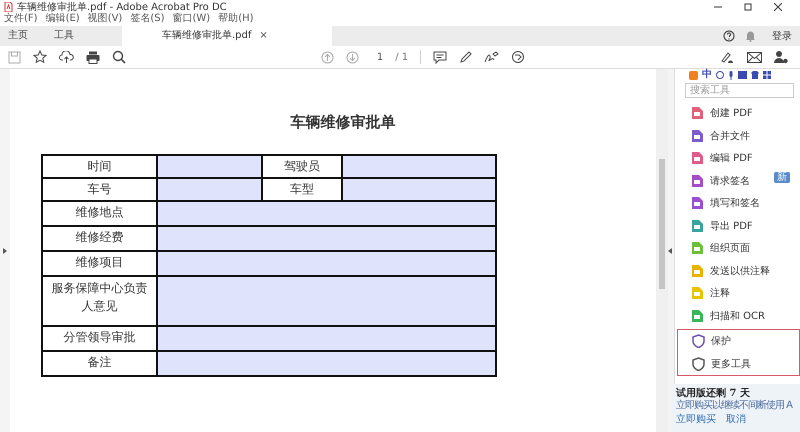 The width and height of the screenshot is (800, 432). Describe the element at coordinates (401, 57) in the screenshot. I see `page-total: / 1` at that location.